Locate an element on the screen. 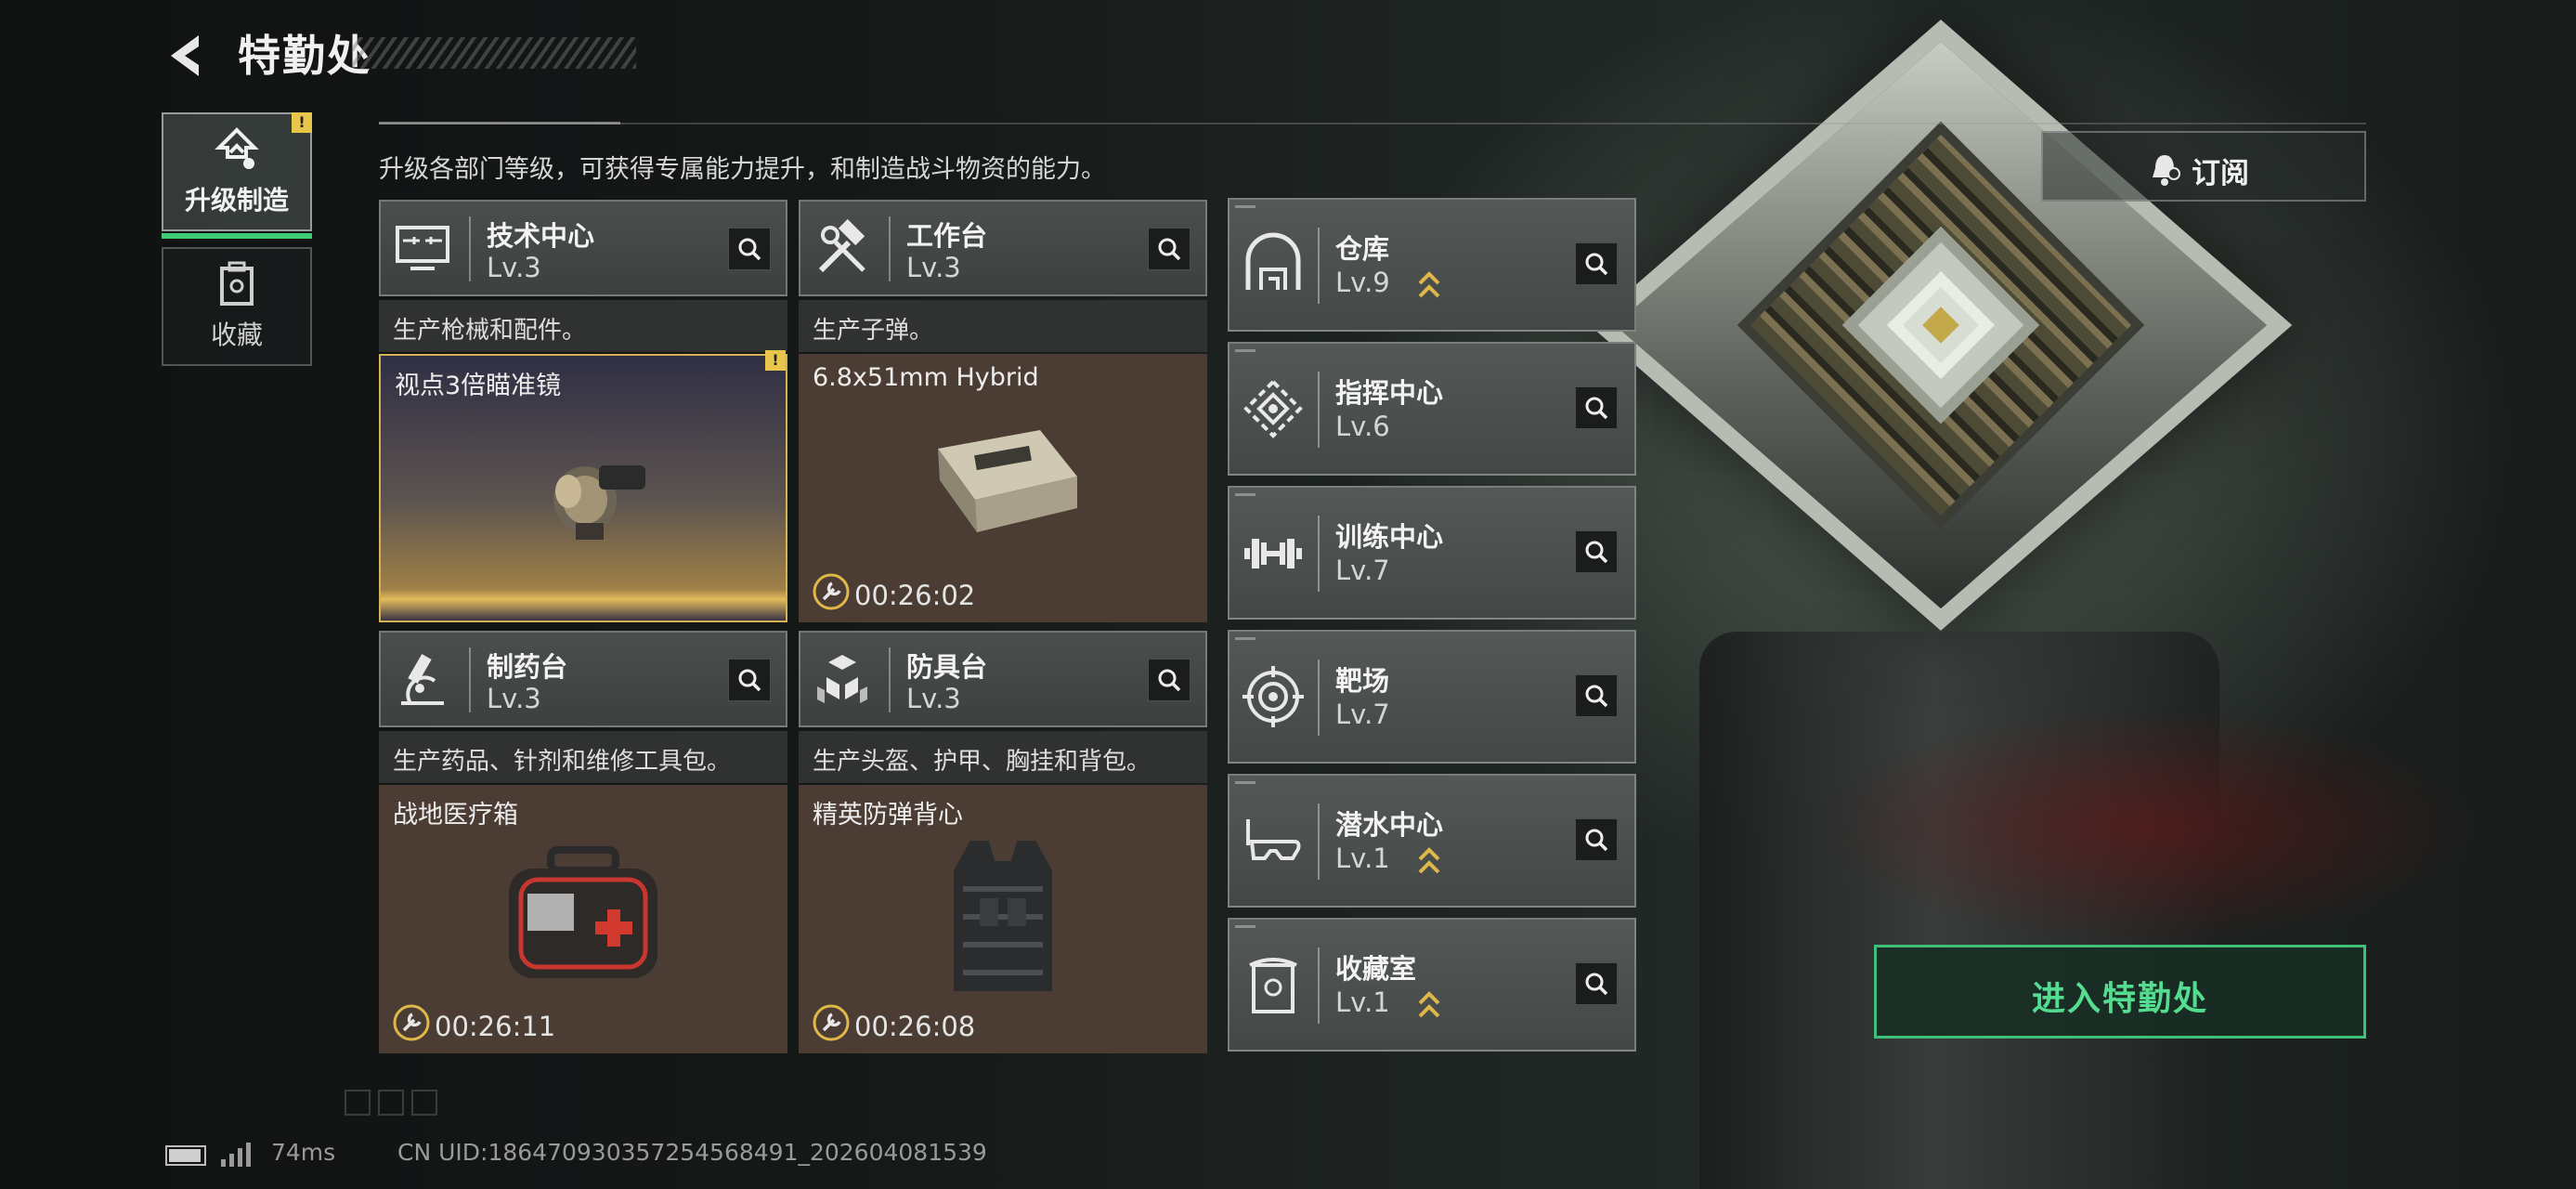 The image size is (2576, 1189). enter-special-ops-button: 进入特勤处 is located at coordinates (2120, 992).